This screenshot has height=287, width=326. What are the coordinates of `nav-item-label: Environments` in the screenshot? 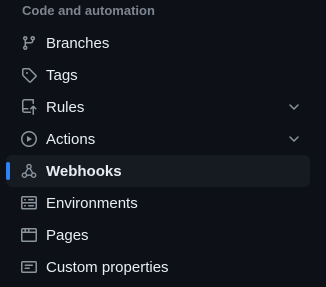 It's located at (92, 203).